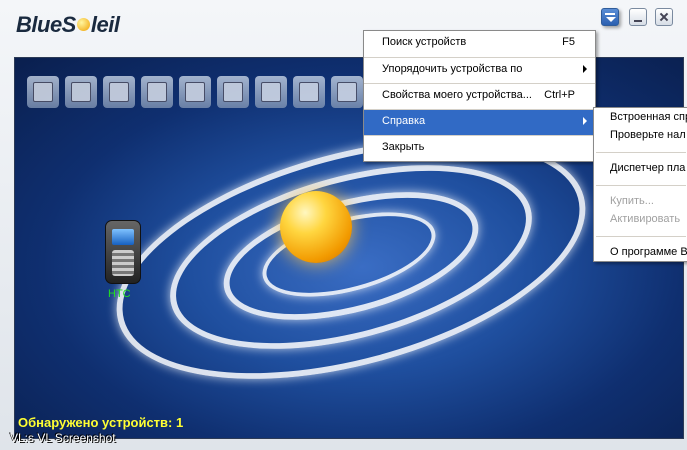  I want to click on menu-item-label: Справка, so click(404, 121).